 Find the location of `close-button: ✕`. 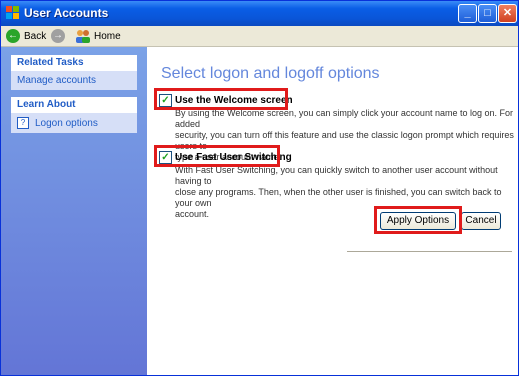

close-button: ✕ is located at coordinates (507, 13).